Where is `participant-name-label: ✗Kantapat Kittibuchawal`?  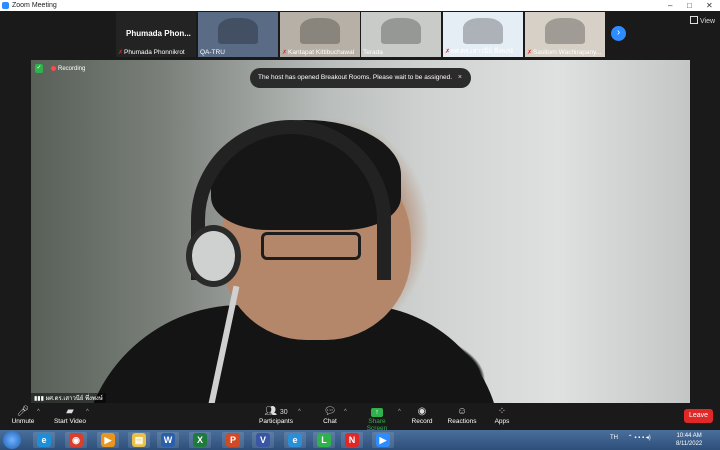 participant-name-label: ✗Kantapat Kittibuchawal is located at coordinates (318, 52).